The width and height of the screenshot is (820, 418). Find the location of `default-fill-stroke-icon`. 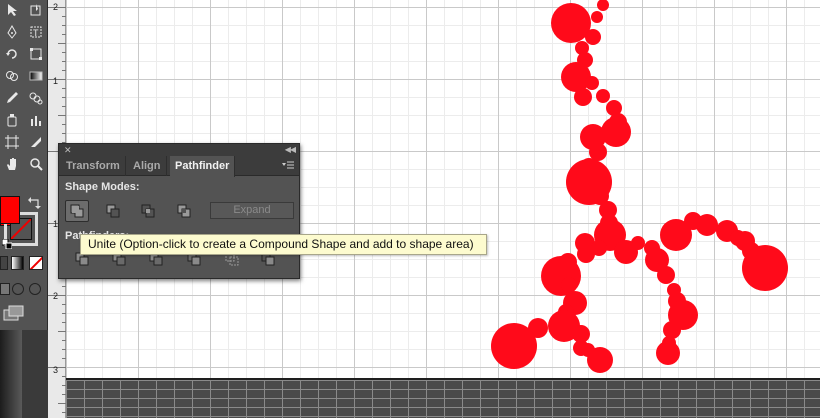

default-fill-stroke-icon is located at coordinates (7, 243).